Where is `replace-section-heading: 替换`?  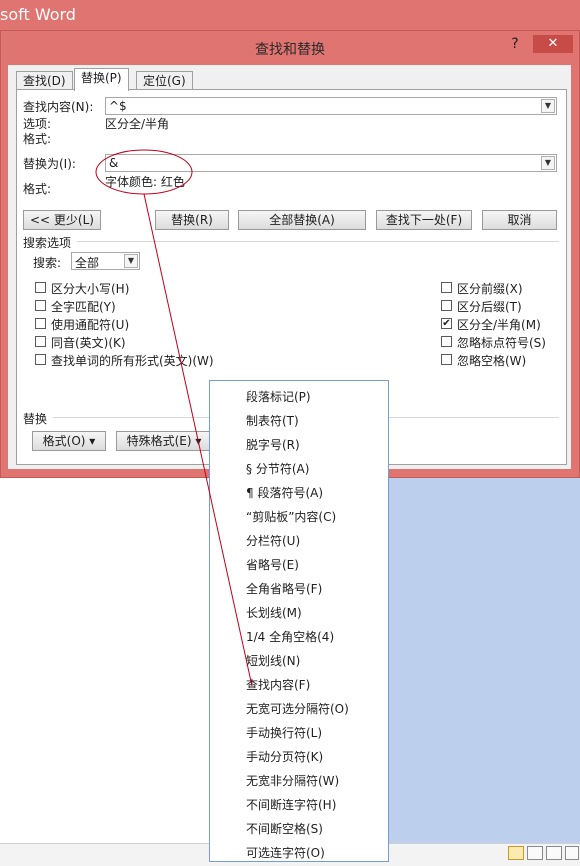 replace-section-heading: 替换 is located at coordinates (35, 419).